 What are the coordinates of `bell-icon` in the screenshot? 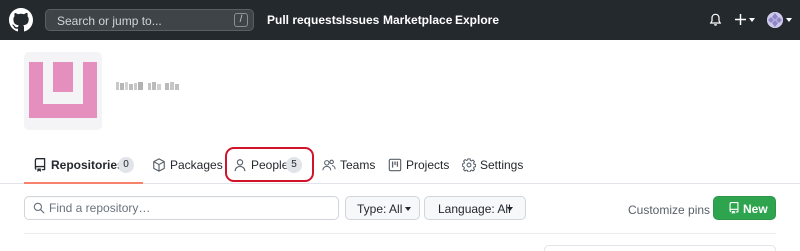 It's located at (715, 20).